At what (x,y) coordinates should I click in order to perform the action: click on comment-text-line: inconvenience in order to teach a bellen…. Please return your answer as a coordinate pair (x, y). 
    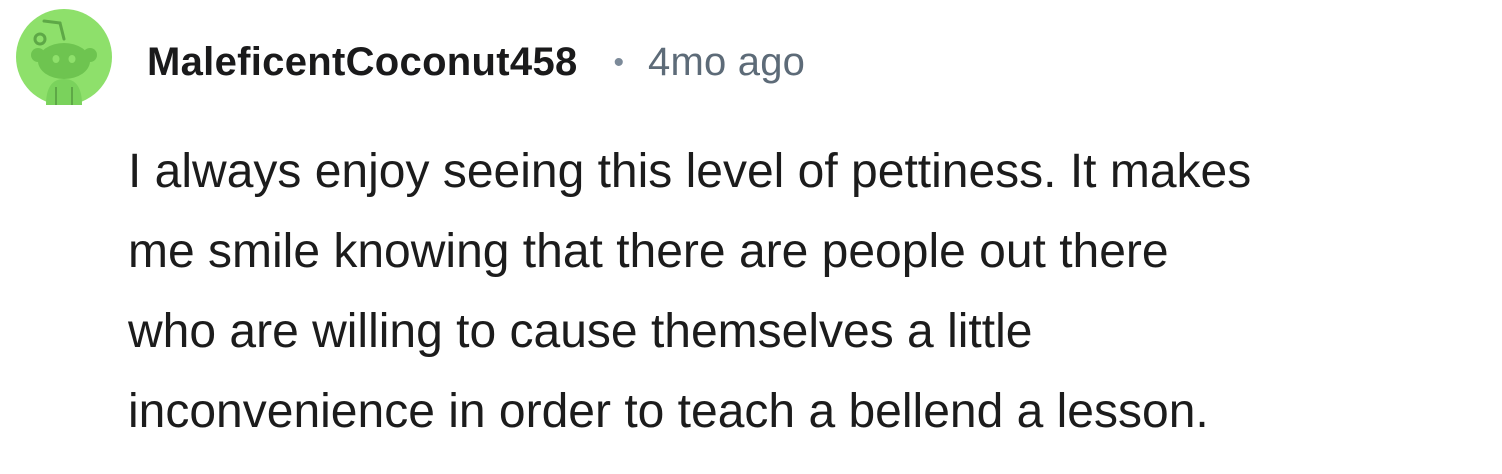
    Looking at the image, I should click on (668, 411).